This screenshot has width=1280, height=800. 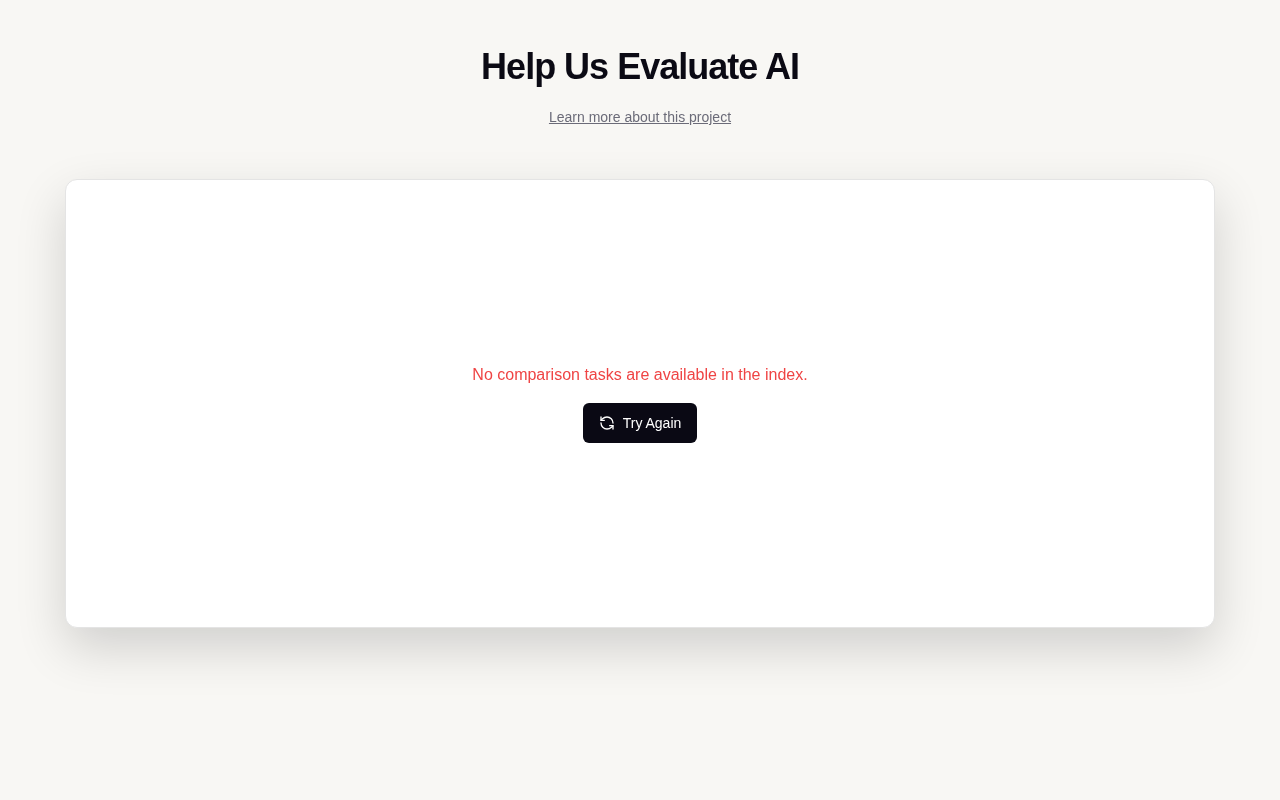 I want to click on learn-more-link: Learn more about this project, so click(x=640, y=117).